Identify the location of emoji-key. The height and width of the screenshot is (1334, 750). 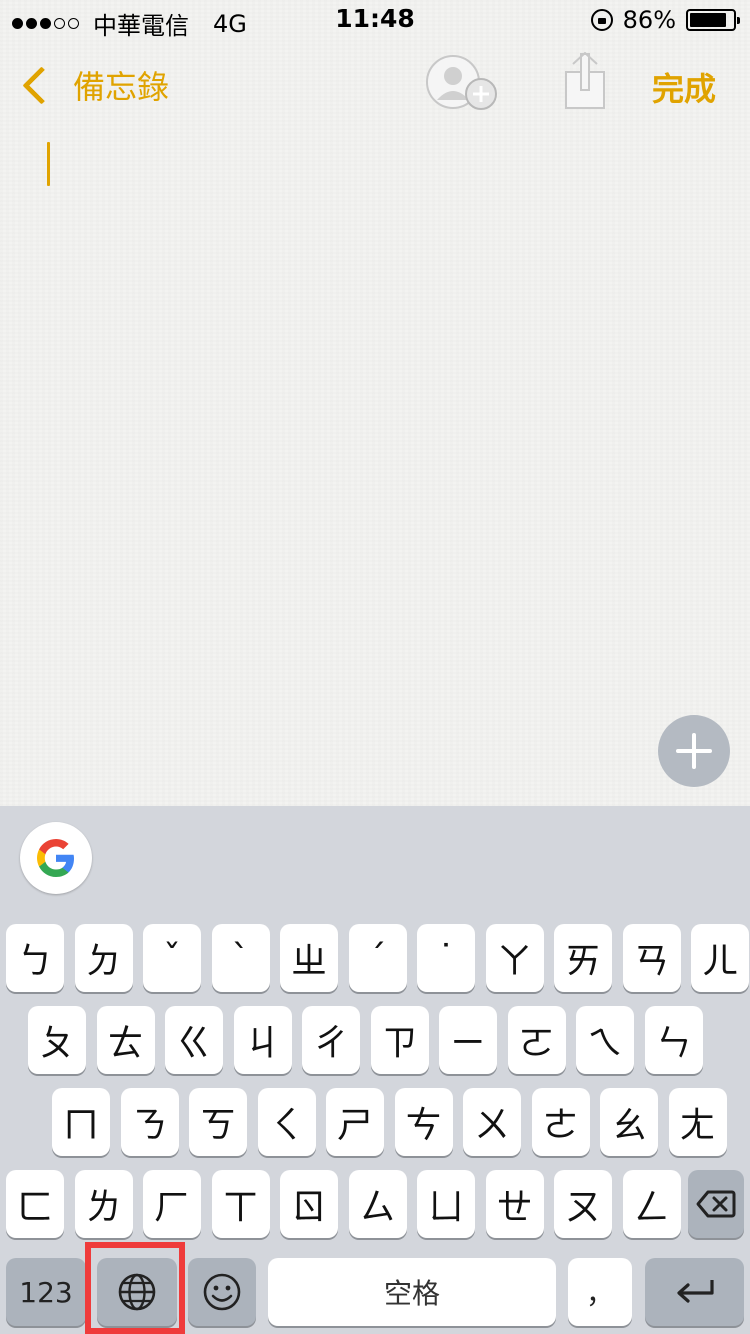
(222, 1292).